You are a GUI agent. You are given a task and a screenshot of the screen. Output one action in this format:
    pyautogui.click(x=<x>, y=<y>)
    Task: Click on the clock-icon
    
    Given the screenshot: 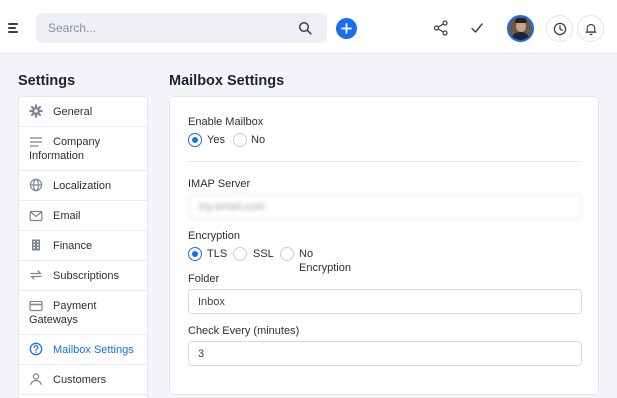 What is the action you would take?
    pyautogui.click(x=560, y=29)
    